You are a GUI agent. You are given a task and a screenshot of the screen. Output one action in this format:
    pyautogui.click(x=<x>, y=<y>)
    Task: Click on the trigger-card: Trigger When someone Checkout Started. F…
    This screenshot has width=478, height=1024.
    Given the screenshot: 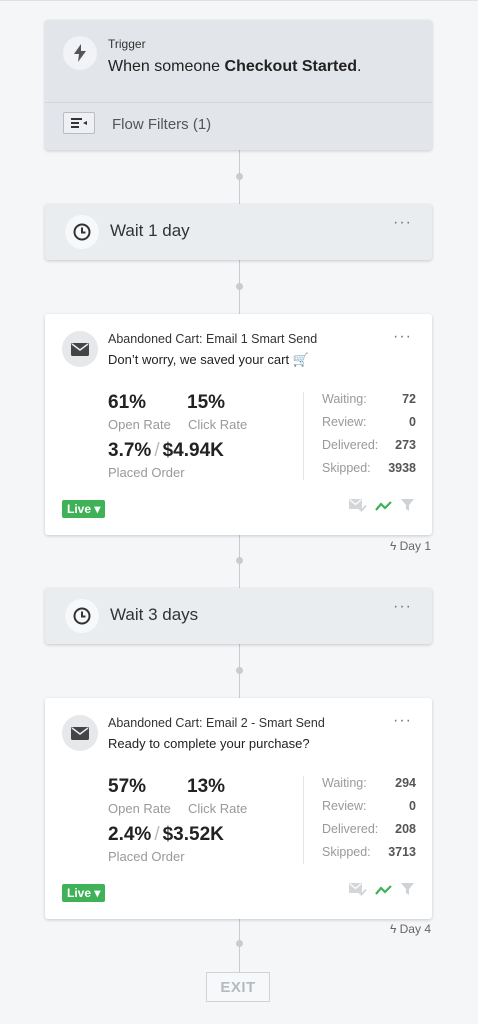 What is the action you would take?
    pyautogui.click(x=238, y=85)
    